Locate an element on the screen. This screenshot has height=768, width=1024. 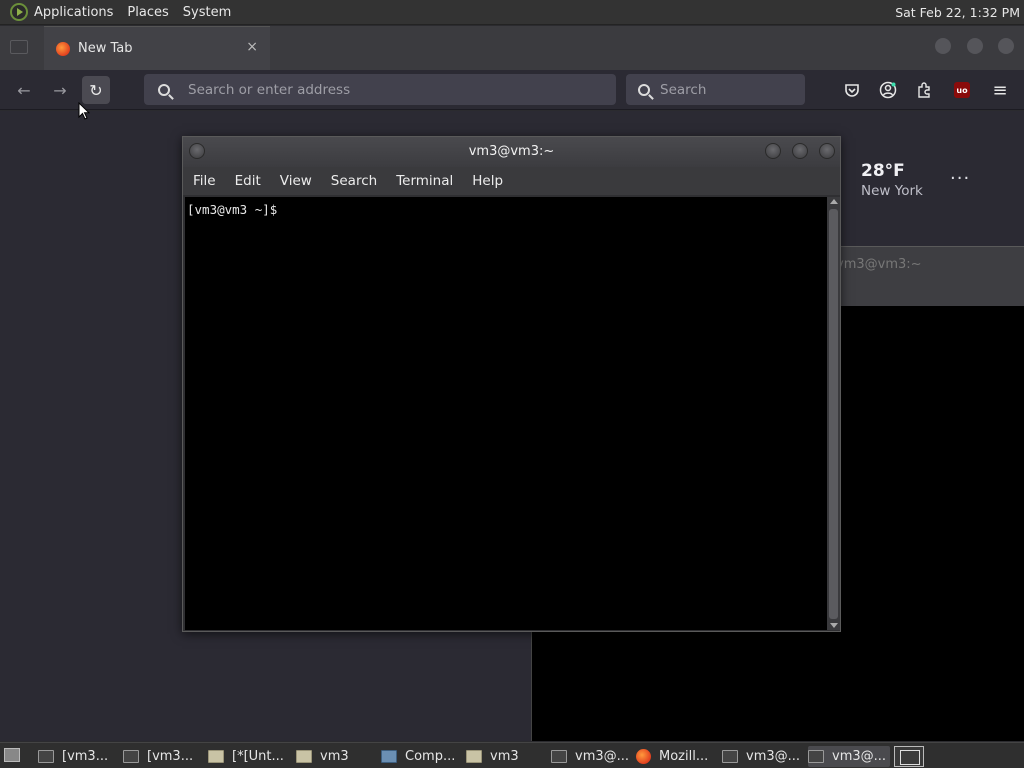
weather-temperature: 28°F is located at coordinates (883, 171).